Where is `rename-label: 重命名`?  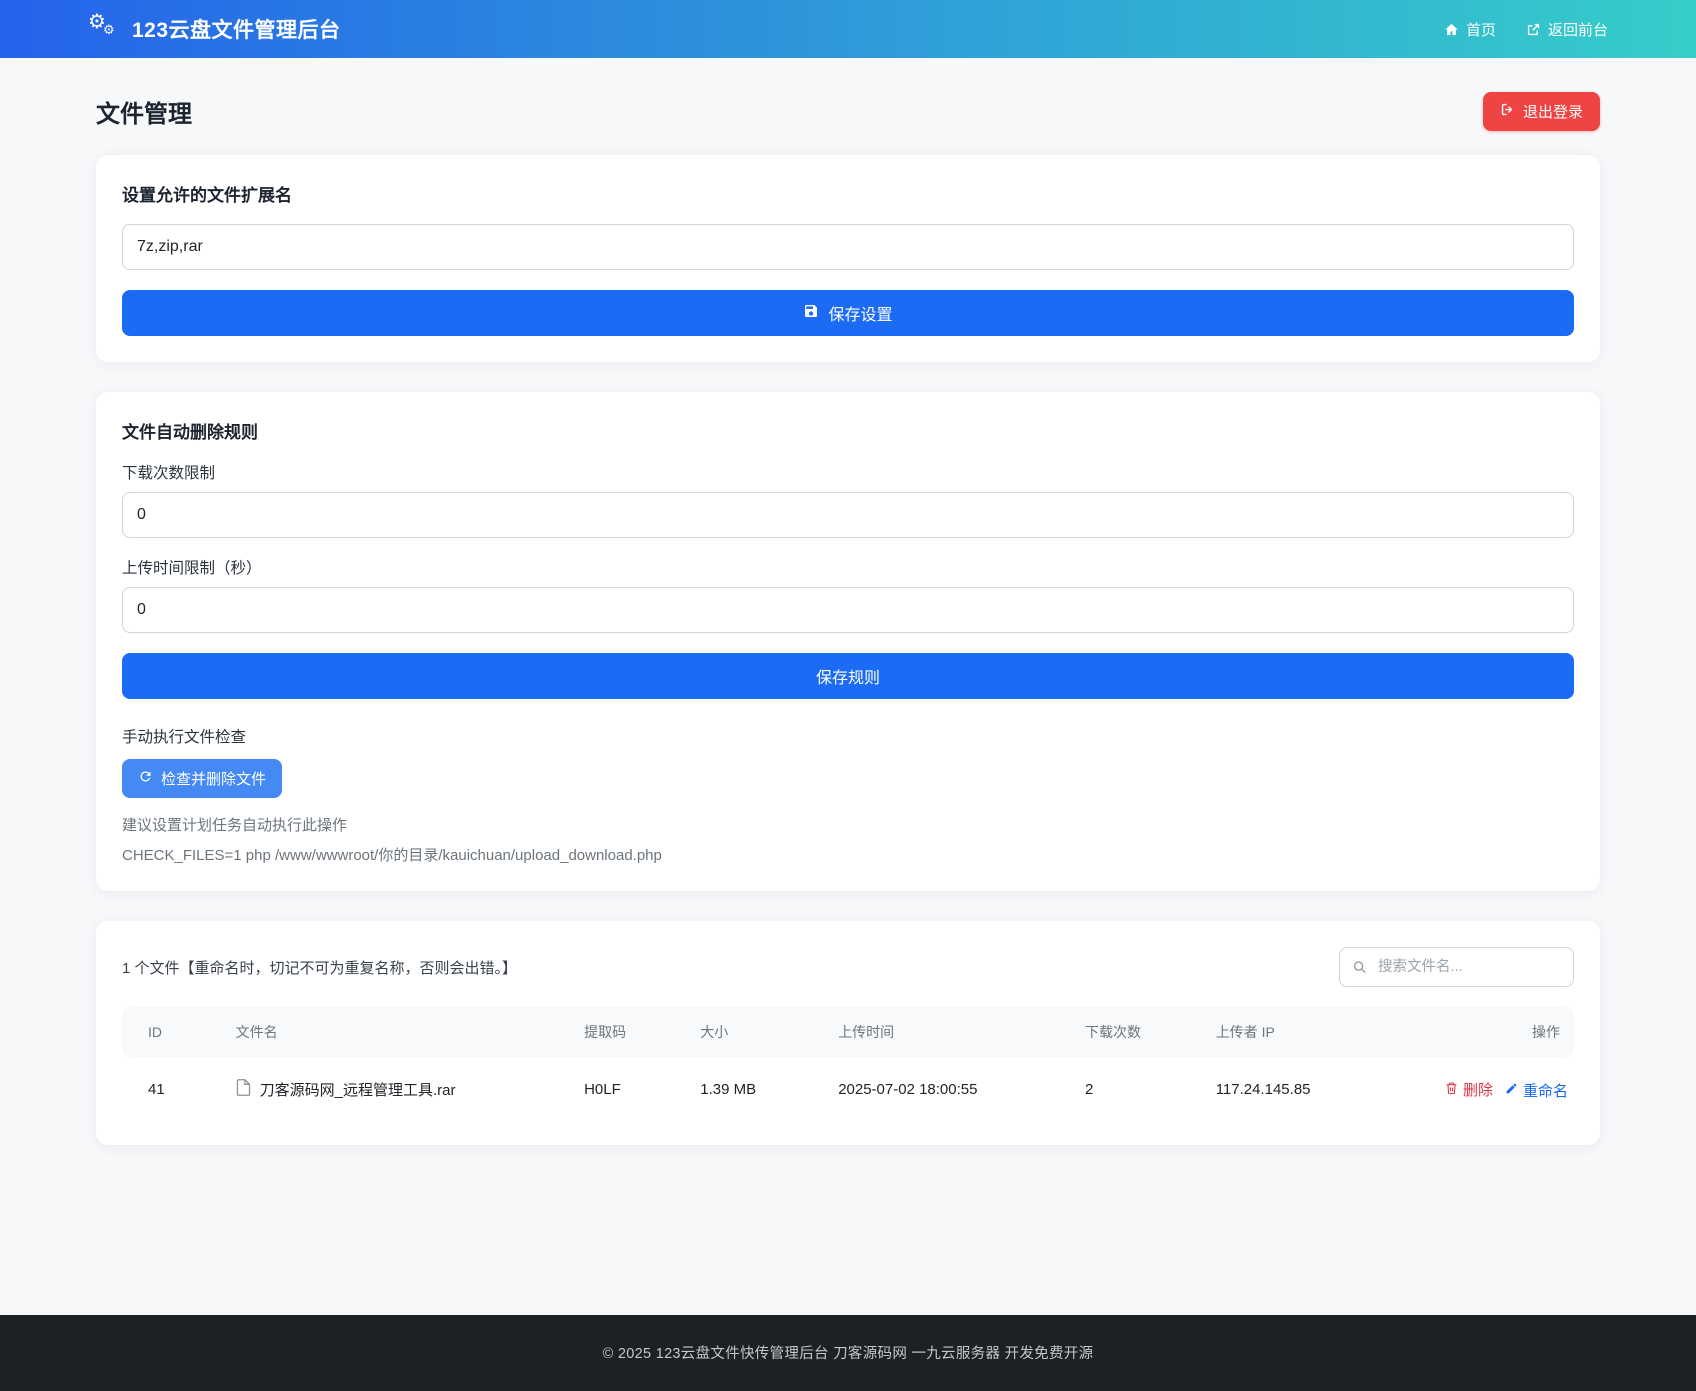
rename-label: 重命名 is located at coordinates (1545, 1091).